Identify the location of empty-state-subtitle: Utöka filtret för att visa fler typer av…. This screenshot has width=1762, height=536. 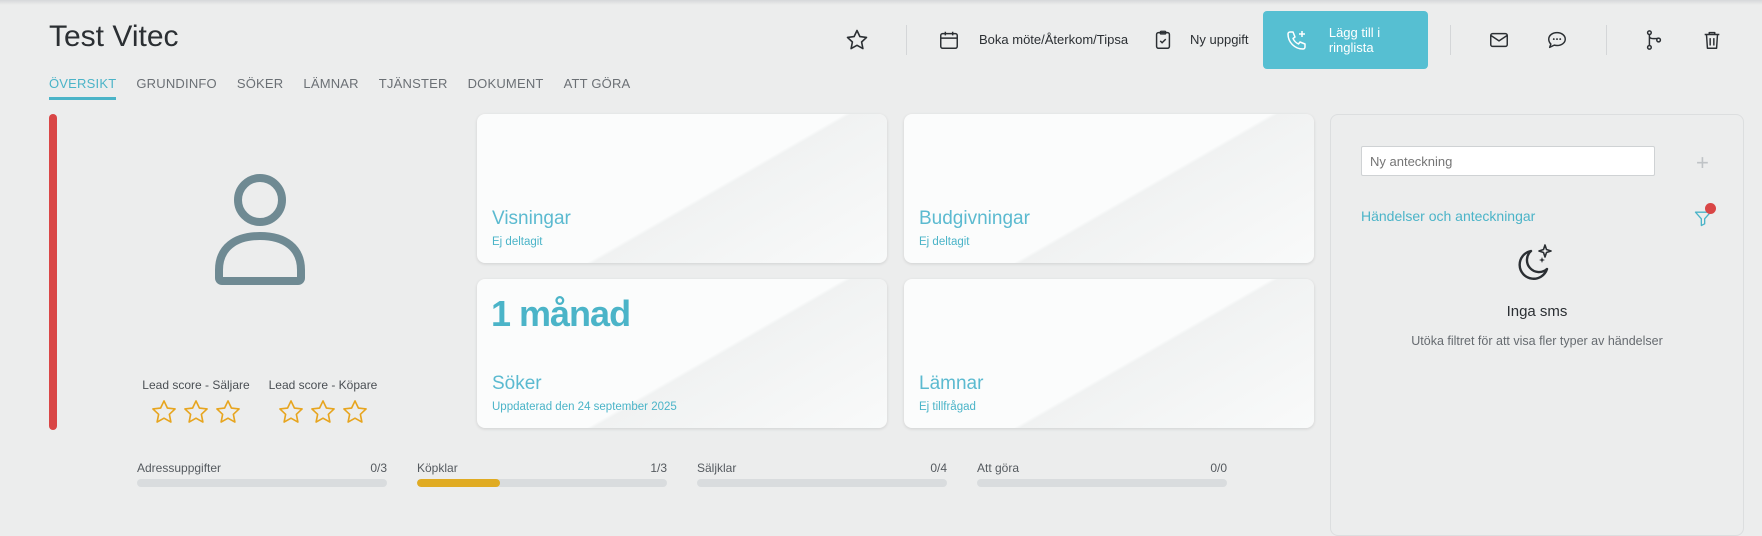
(1537, 341).